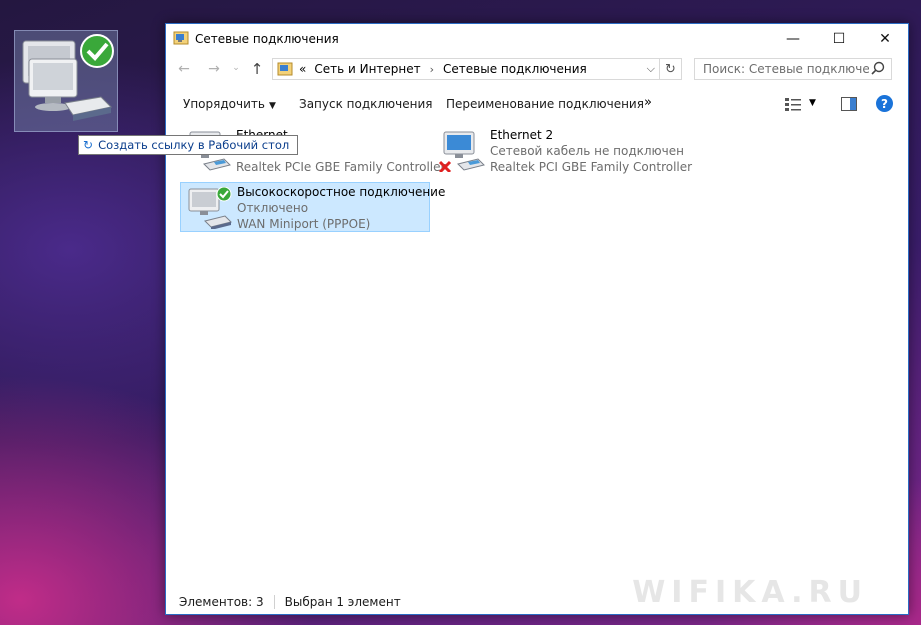  Describe the element at coordinates (367, 69) in the screenshot. I see `breadcrumb-network-internet: Сеть и Интернет` at that location.